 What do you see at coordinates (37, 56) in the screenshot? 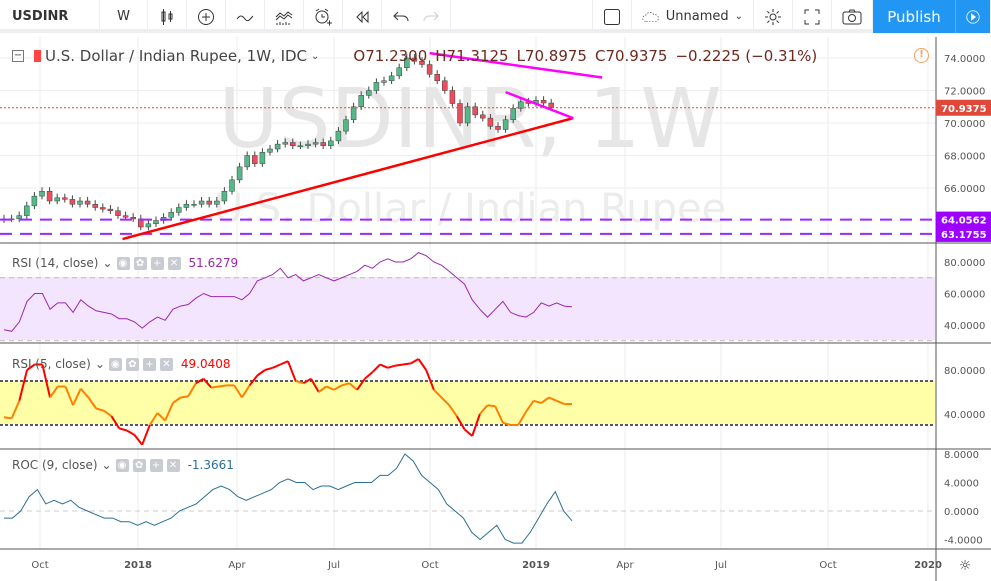
I see `flag-icon` at bounding box center [37, 56].